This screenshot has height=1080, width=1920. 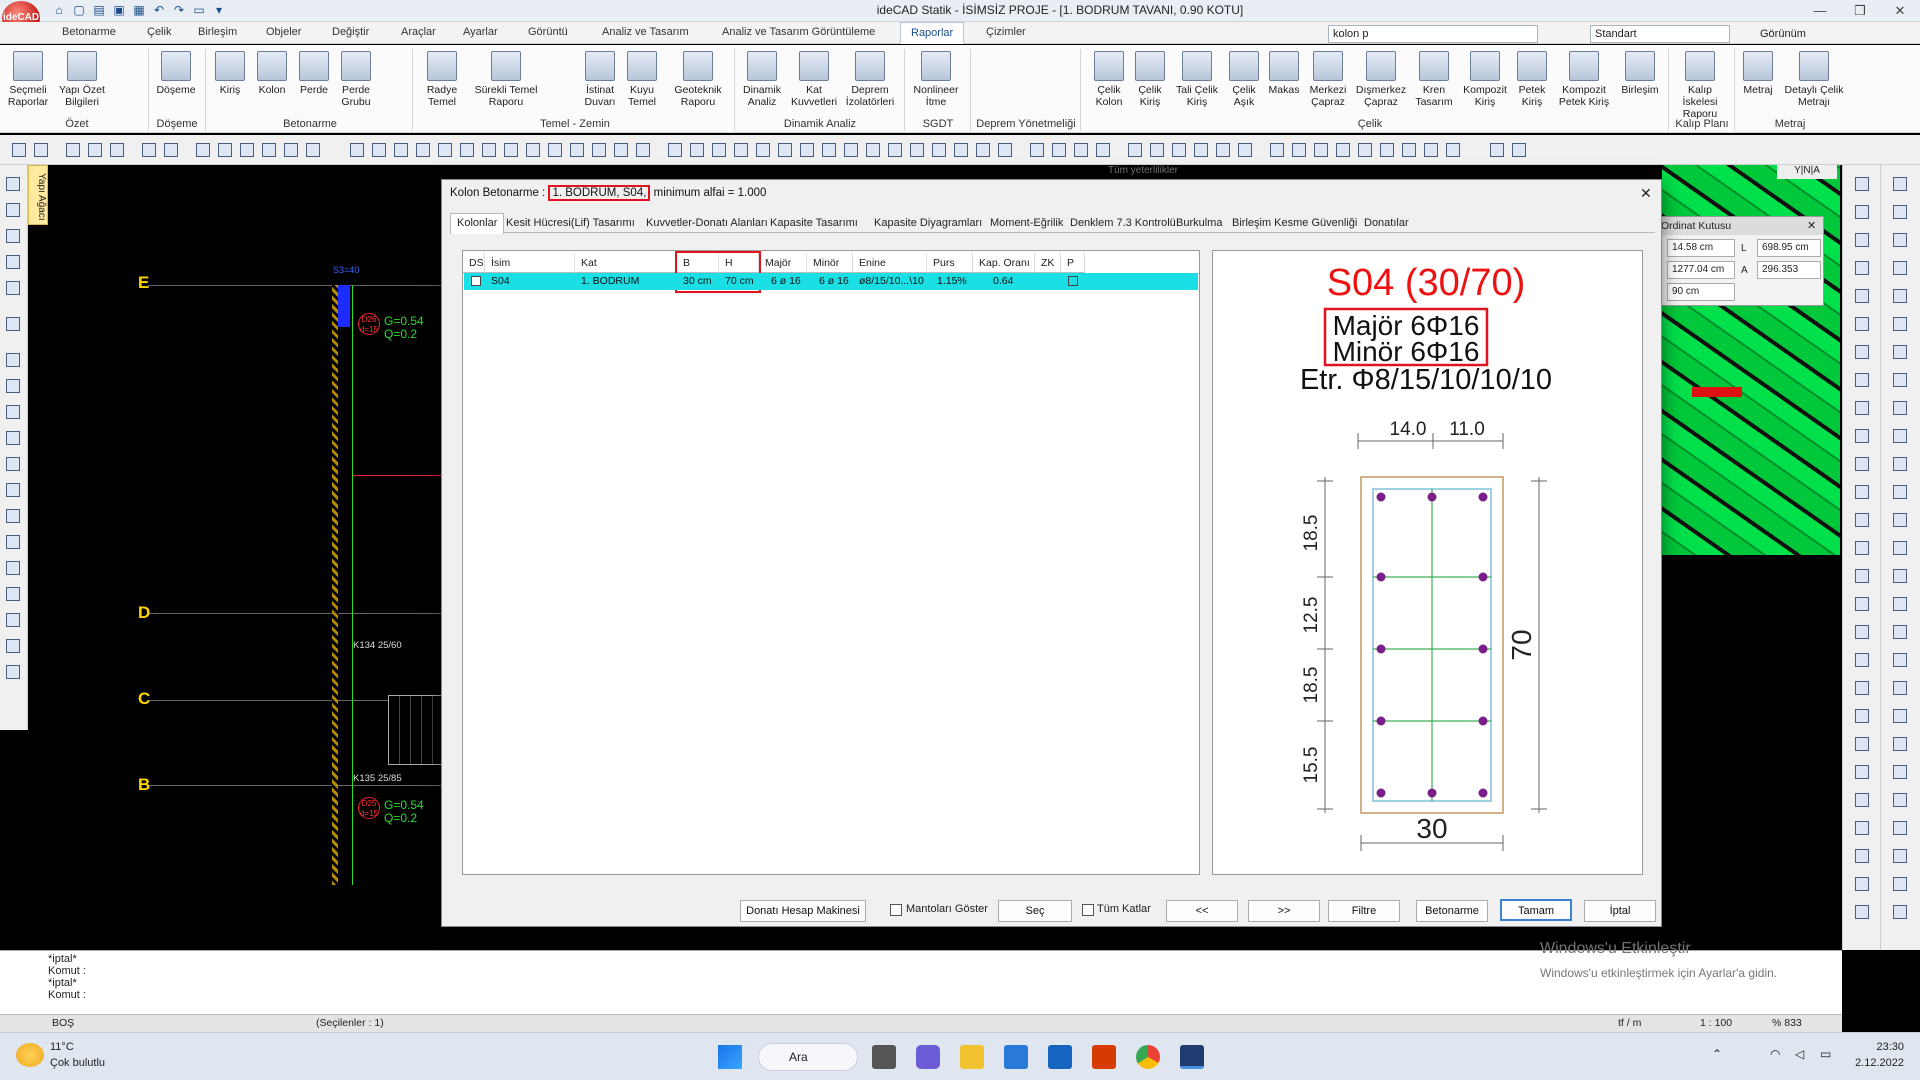 I want to click on offset-icon, so click(x=379, y=150).